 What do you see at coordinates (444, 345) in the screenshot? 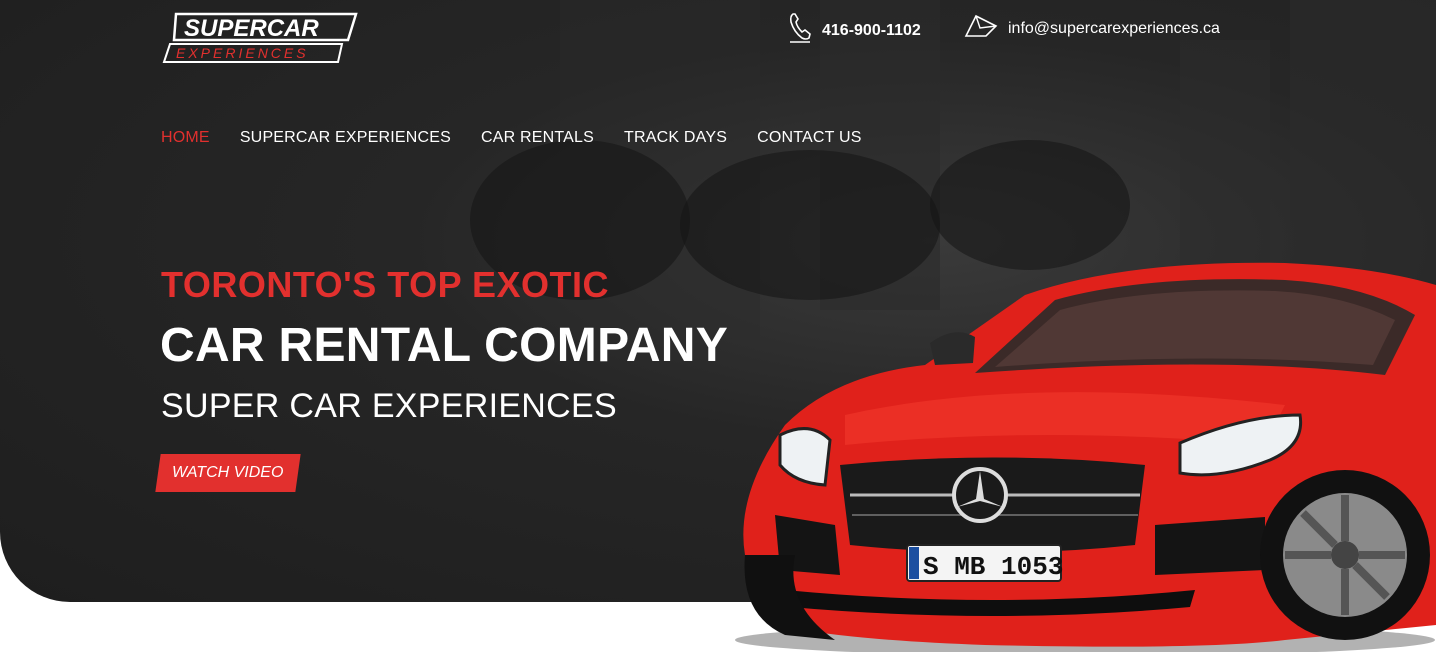
I see `hero-title: CAR RENTAL COMPANY` at bounding box center [444, 345].